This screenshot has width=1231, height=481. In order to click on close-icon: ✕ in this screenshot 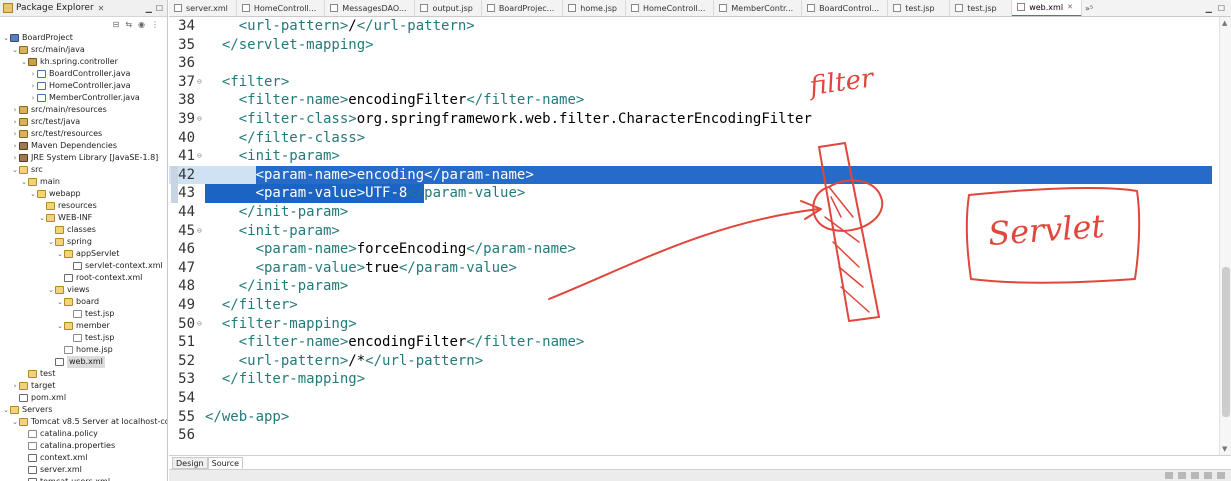, I will do `click(101, 8)`.